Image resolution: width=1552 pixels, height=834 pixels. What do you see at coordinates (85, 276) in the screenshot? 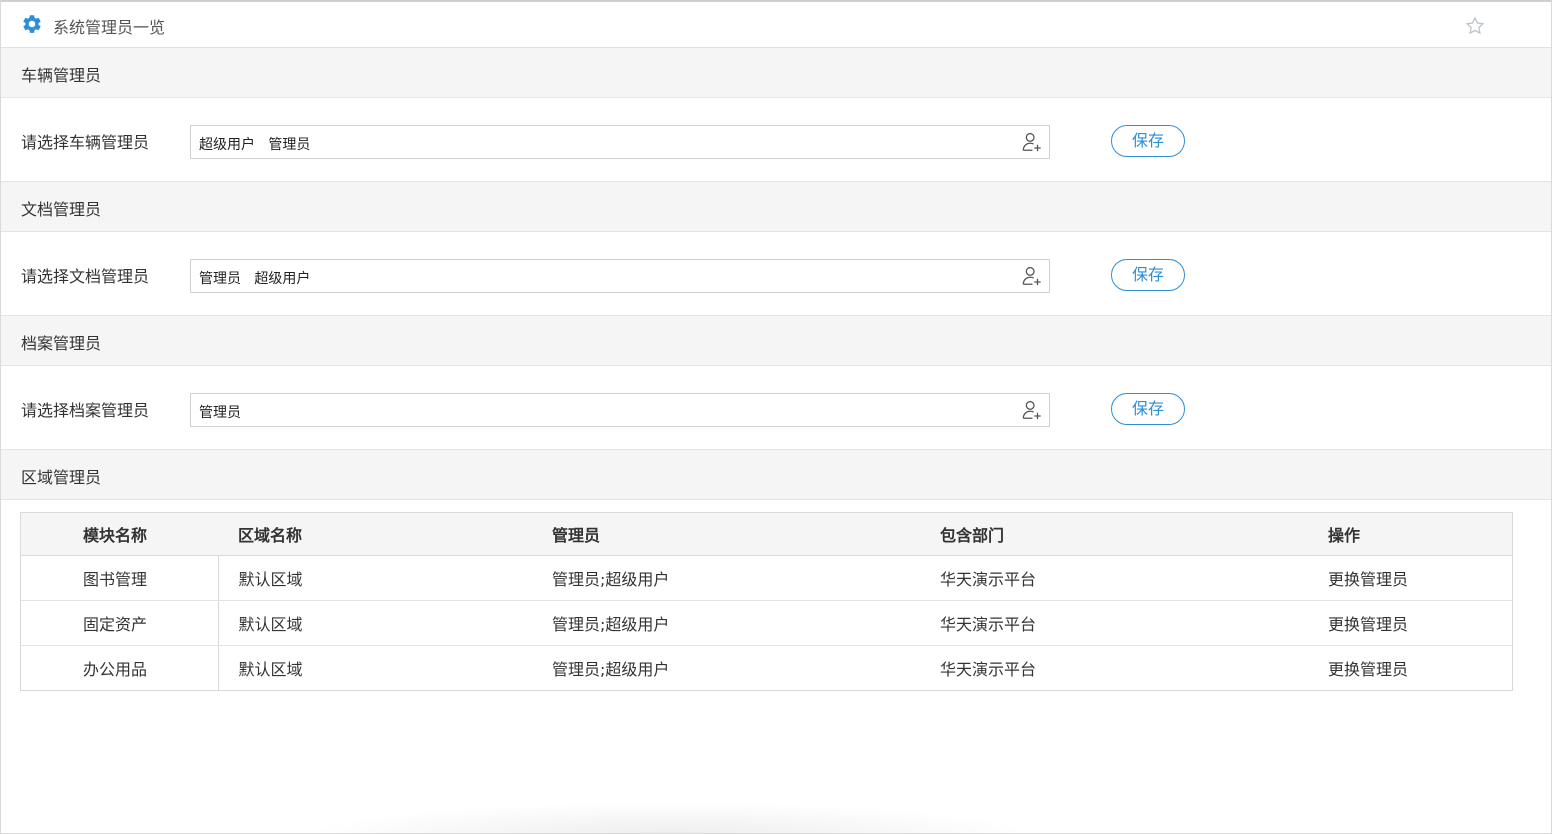
I see `document-admin-label: 请选择文档管理员` at bounding box center [85, 276].